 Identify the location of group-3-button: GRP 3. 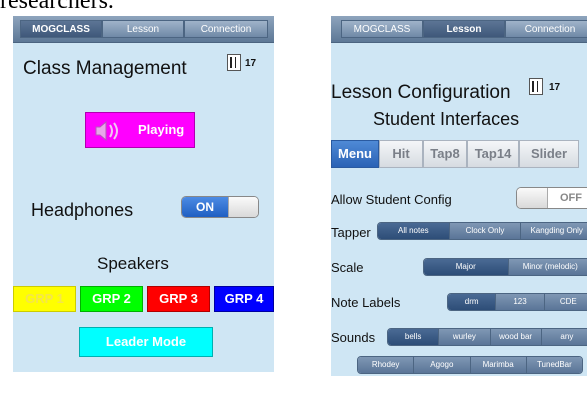
(178, 299).